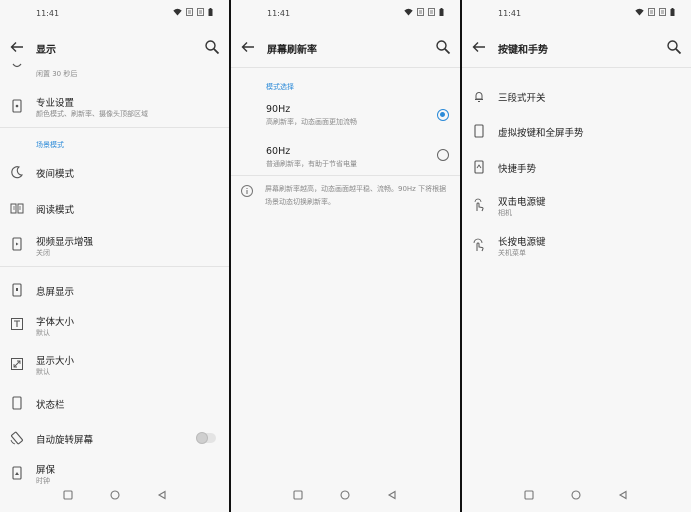 The width and height of the screenshot is (691, 512). Describe the element at coordinates (356, 195) in the screenshot. I see `refresh-rate-note: 屏幕刷新率越高，动态画面越平稳、流畅。90Hz 下将根据场景动态切换刷新率。` at that location.